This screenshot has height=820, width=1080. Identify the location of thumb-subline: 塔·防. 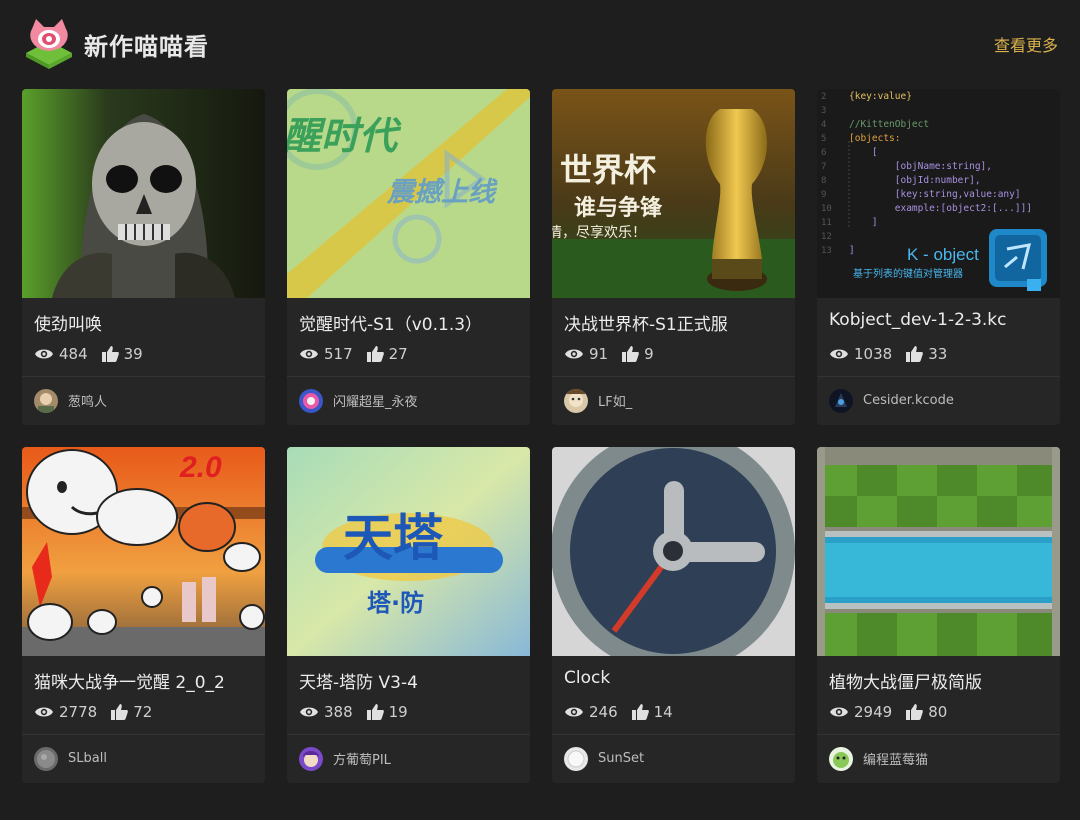
(395, 603).